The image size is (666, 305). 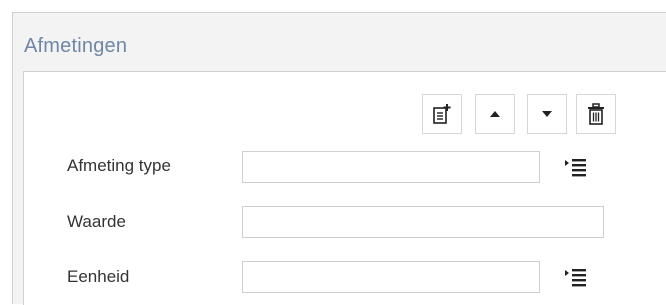 What do you see at coordinates (119, 165) in the screenshot?
I see `dimension-type-label: Afmeting type` at bounding box center [119, 165].